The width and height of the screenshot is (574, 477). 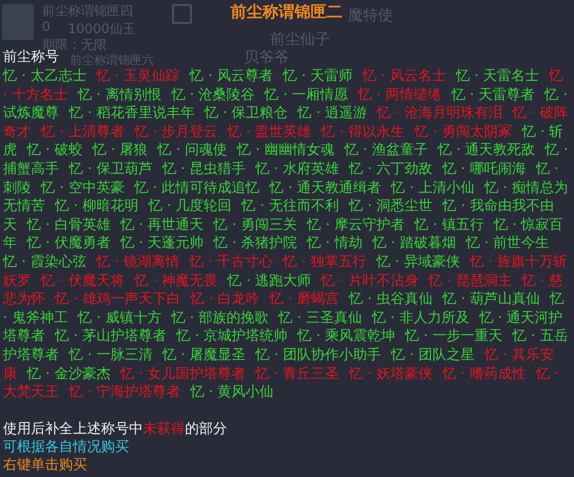 What do you see at coordinates (45, 465) in the screenshot?
I see `right-click-hint: 右键单击购买` at bounding box center [45, 465].